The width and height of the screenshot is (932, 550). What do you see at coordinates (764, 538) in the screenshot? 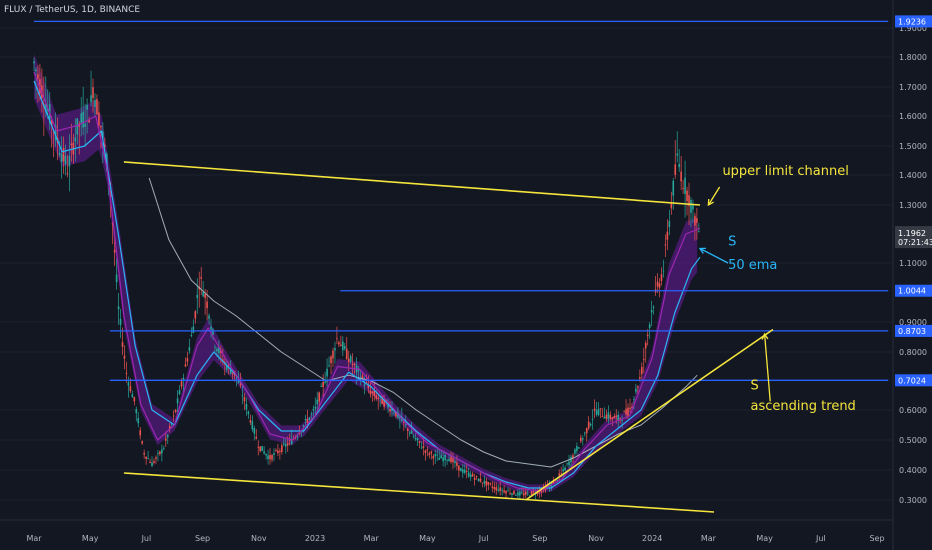
I see `x-tick-label: May` at bounding box center [764, 538].